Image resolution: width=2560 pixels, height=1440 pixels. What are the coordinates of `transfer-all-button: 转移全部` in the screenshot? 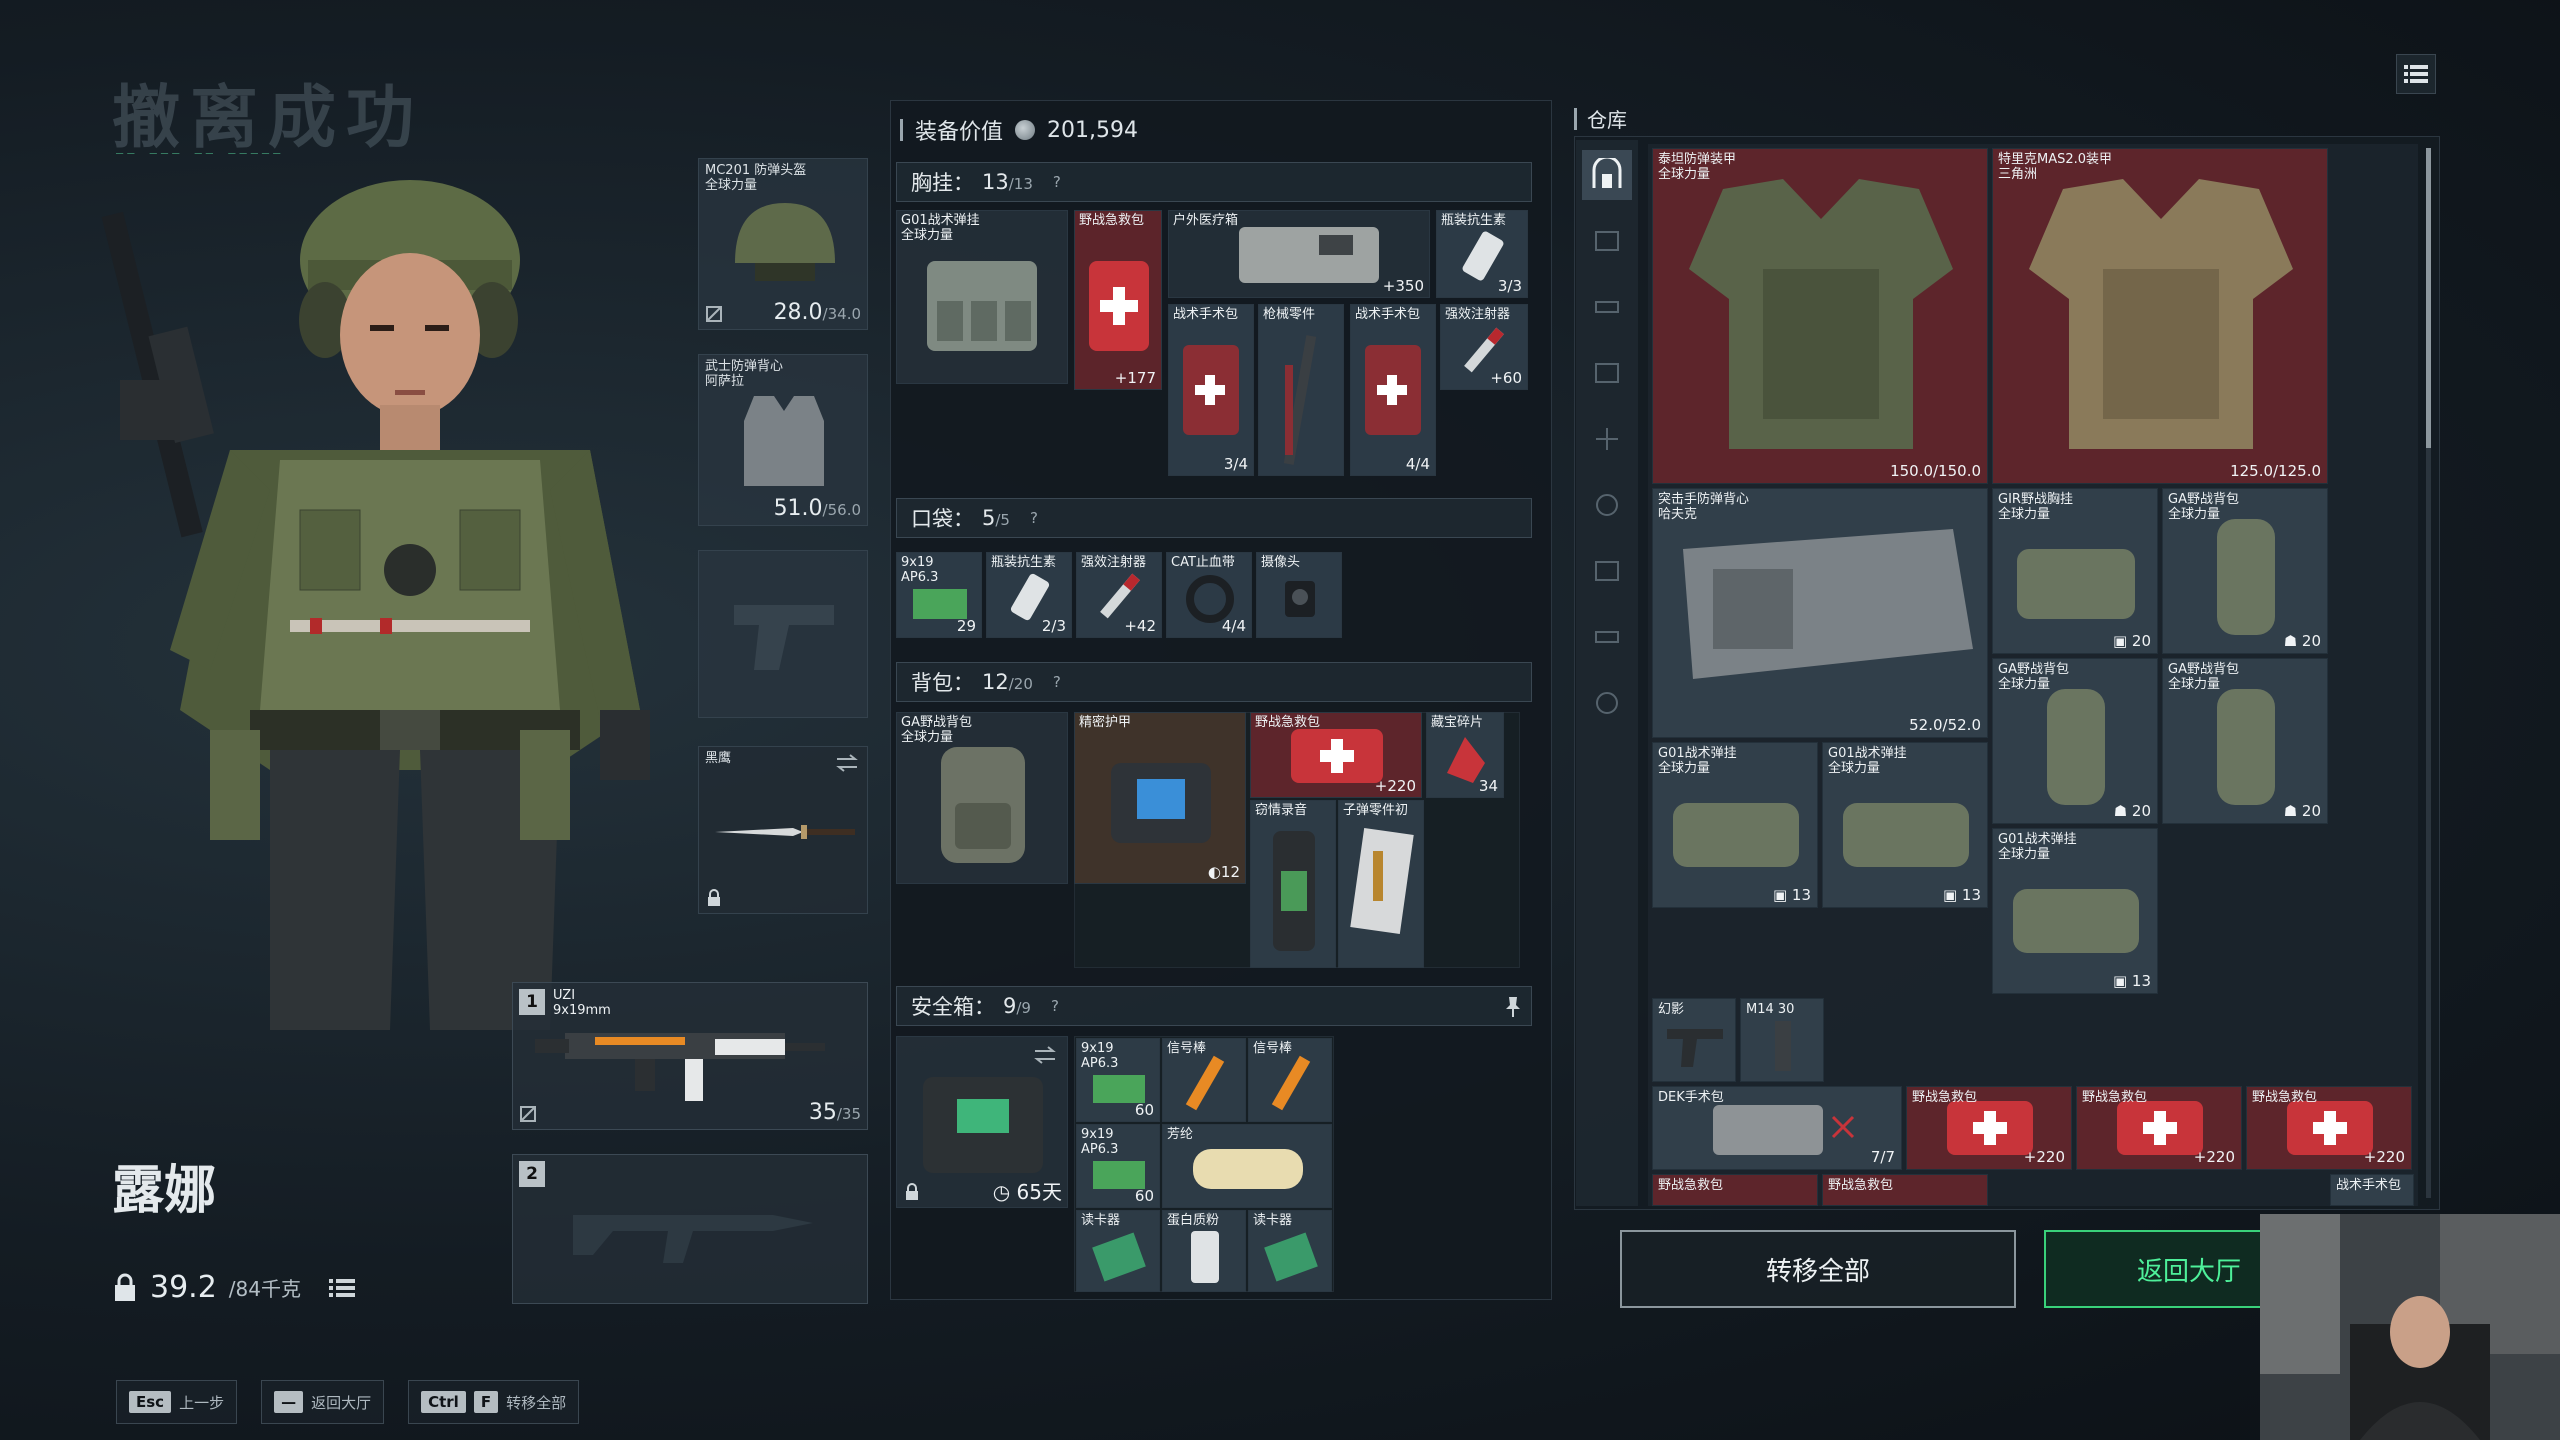 It's located at (1818, 1269).